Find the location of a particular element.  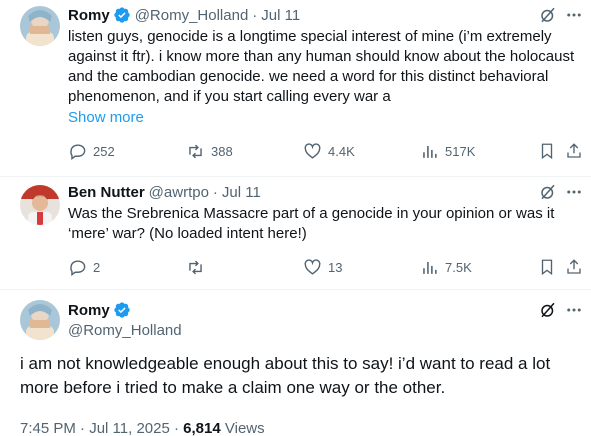

author-name-row: Romy is located at coordinates (125, 310).